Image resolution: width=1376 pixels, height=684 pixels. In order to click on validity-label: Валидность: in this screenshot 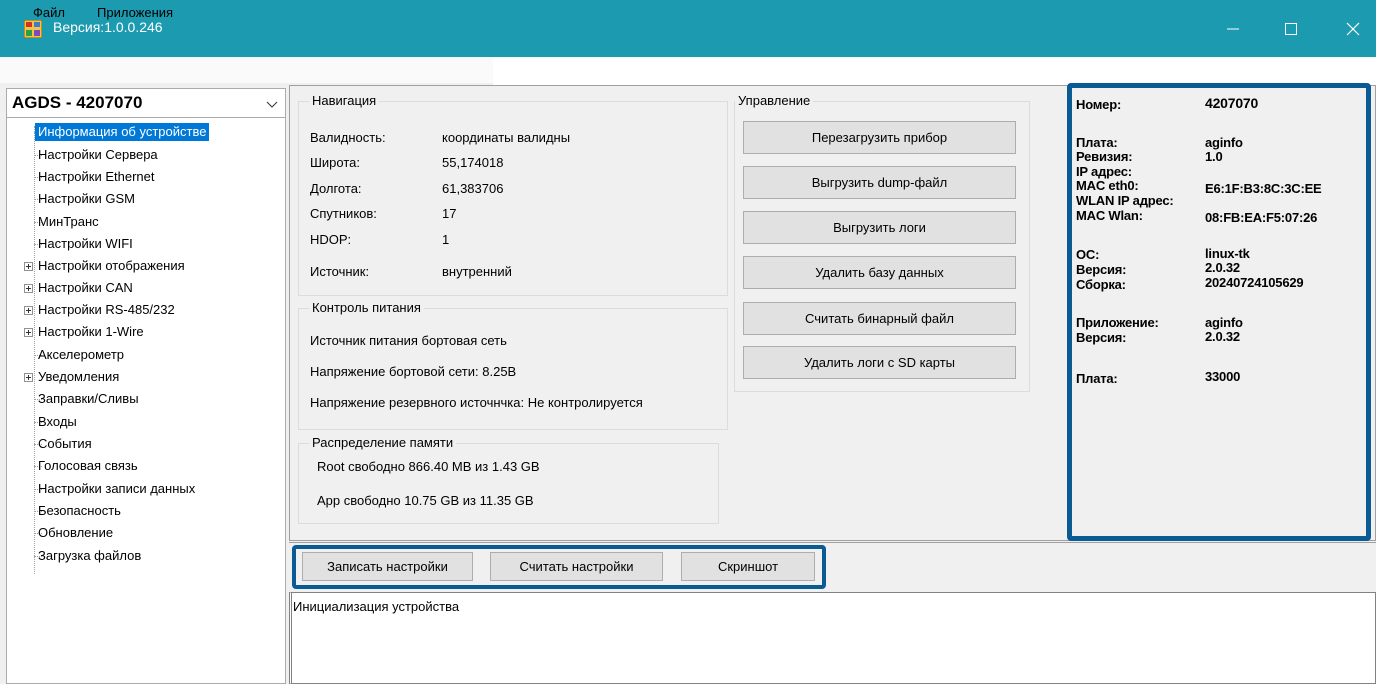, I will do `click(348, 137)`.